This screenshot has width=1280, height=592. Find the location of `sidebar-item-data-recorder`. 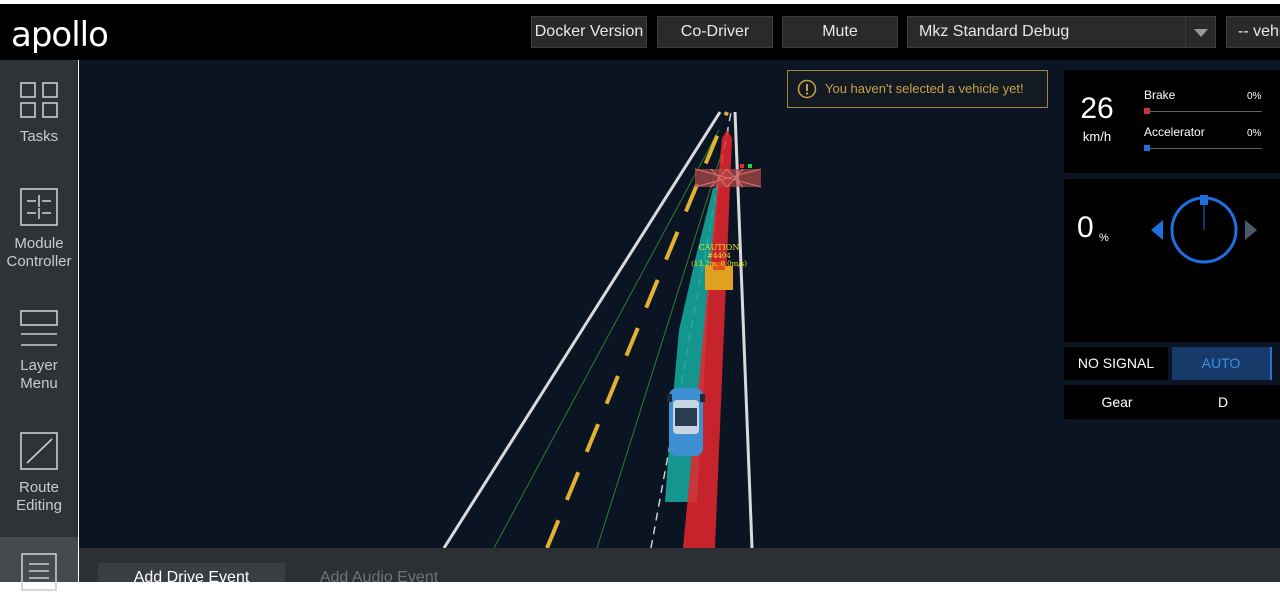

sidebar-item-data-recorder is located at coordinates (39, 564).